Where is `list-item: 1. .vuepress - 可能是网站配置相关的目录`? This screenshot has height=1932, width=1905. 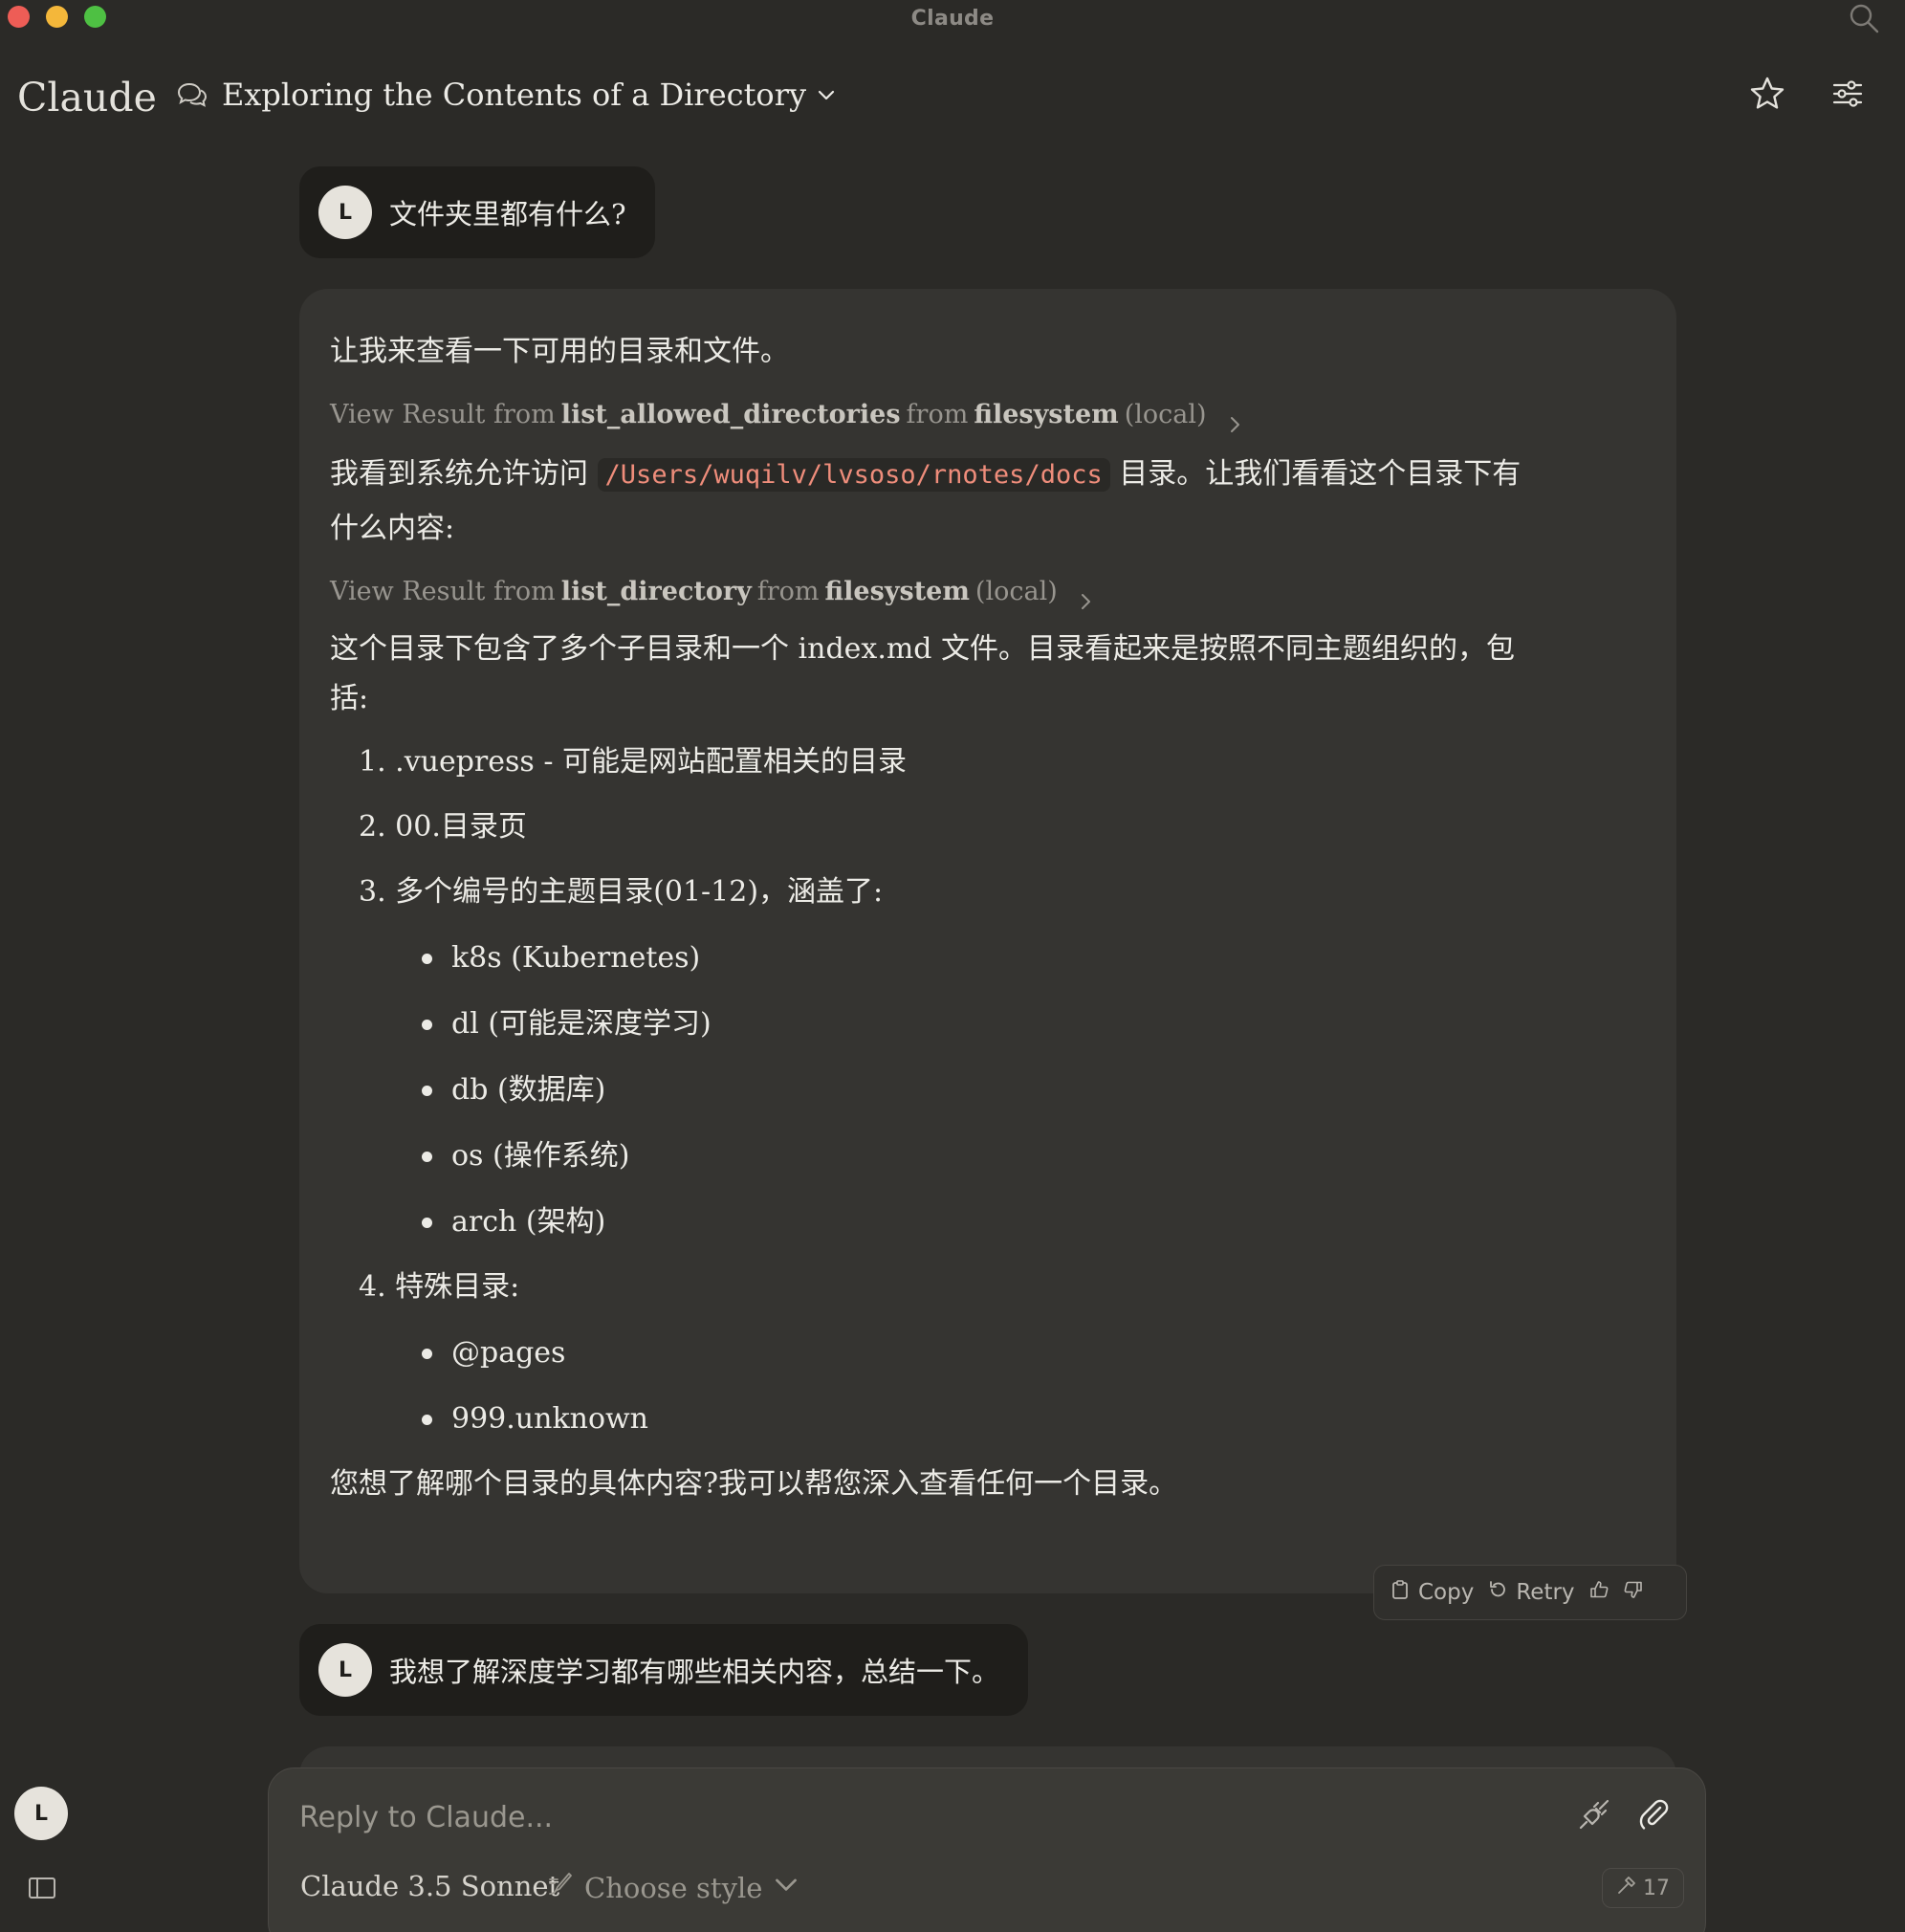 list-item: 1. .vuepress - 可能是网站配置相关的目录 is located at coordinates (634, 762).